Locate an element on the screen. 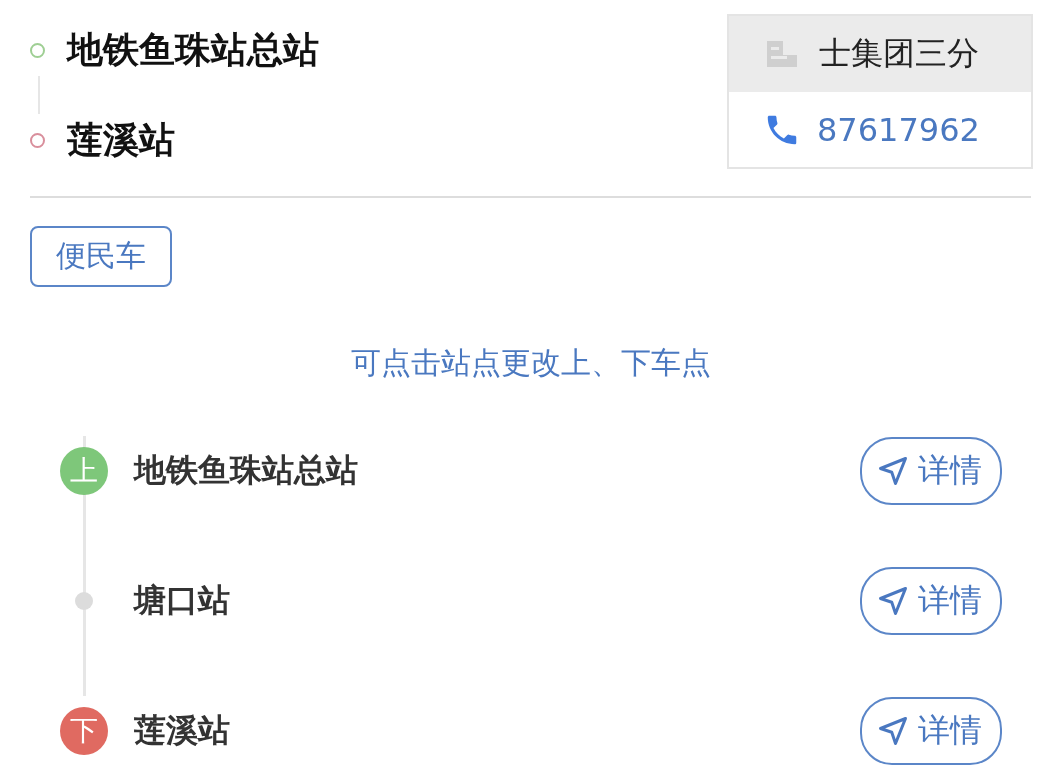  stop-name: 地铁鱼珠站总站 is located at coordinates (497, 471).